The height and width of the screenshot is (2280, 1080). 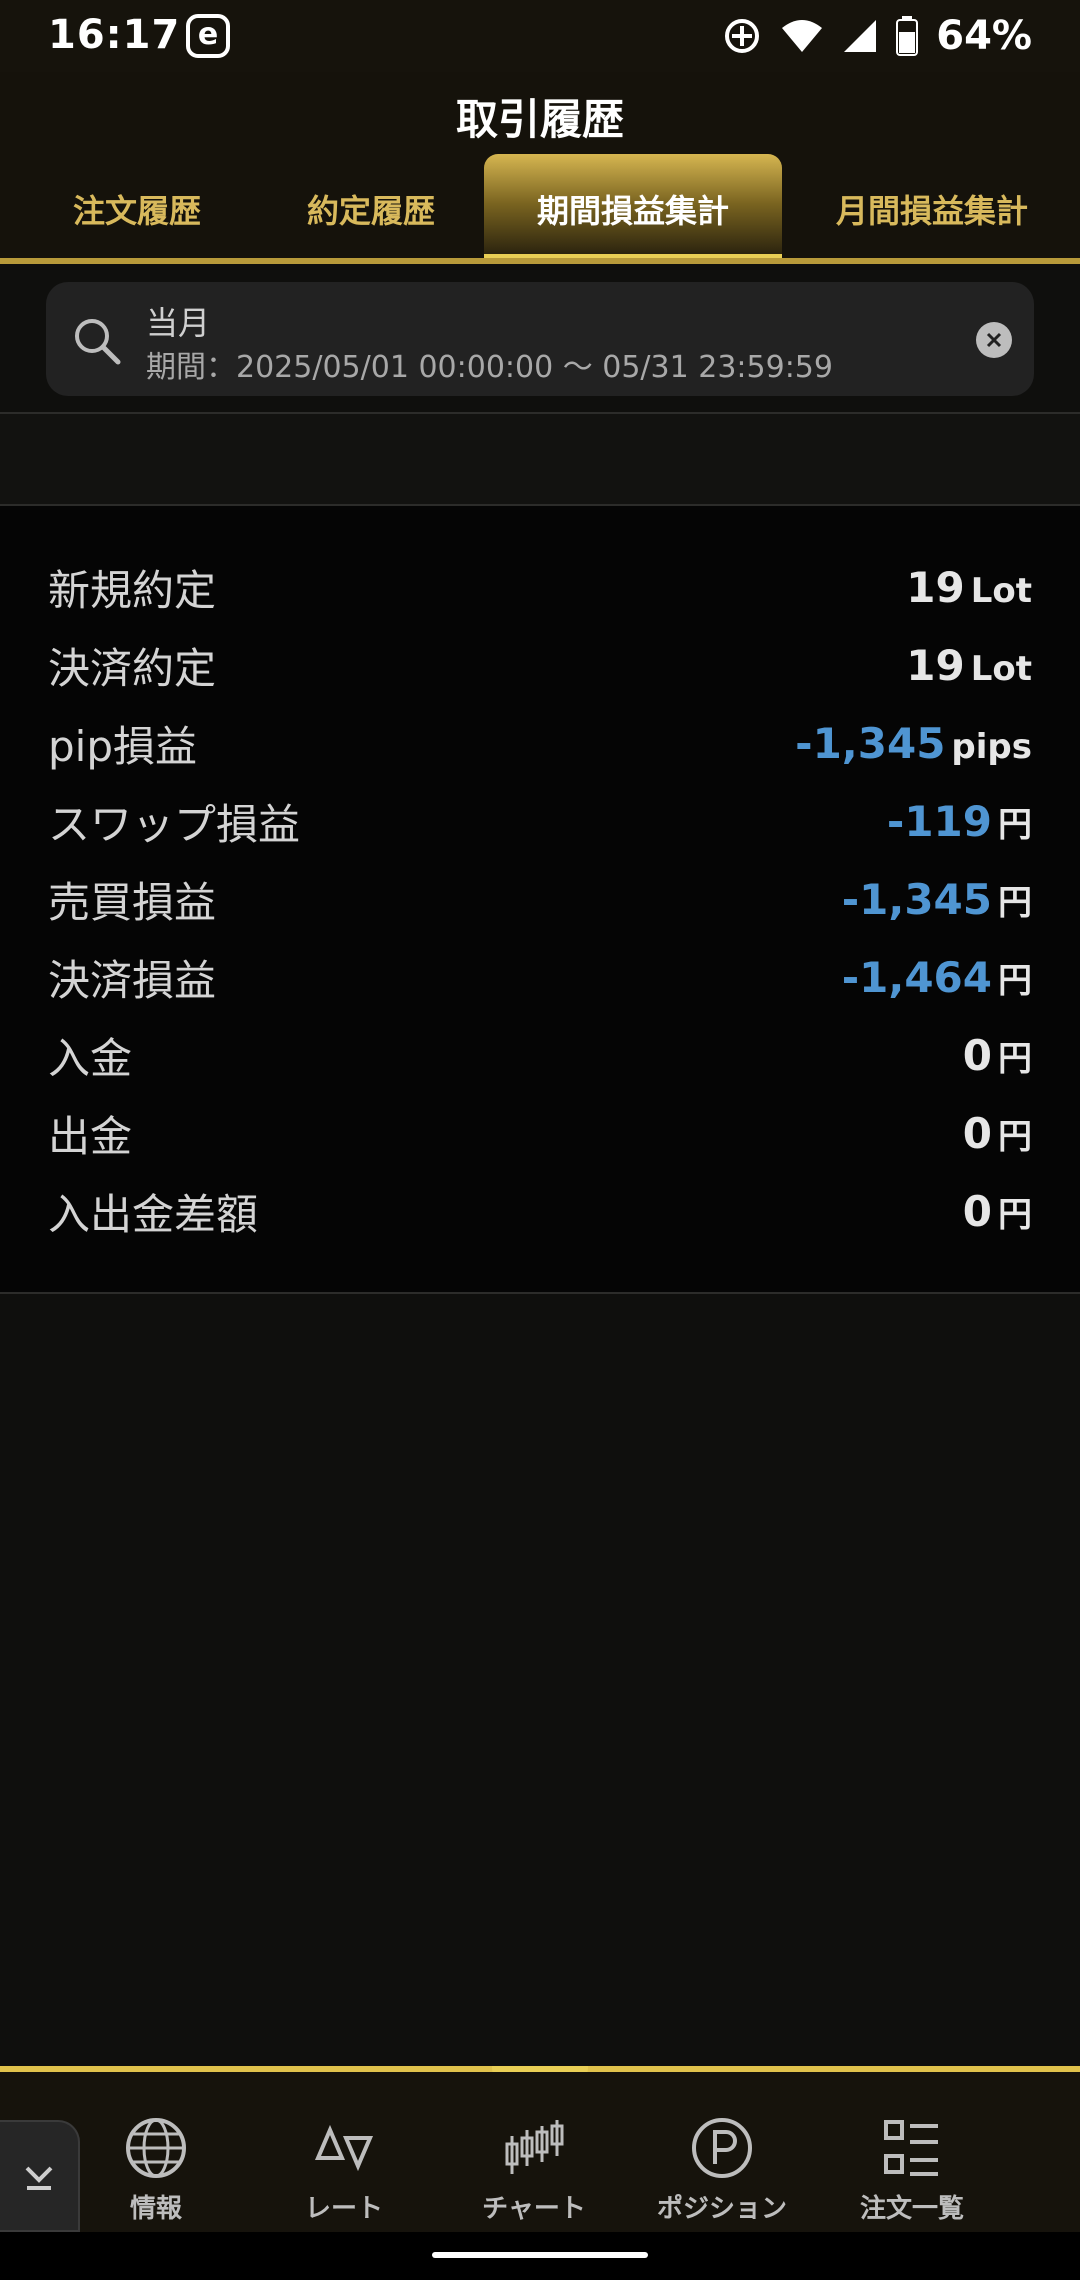 I want to click on tab-period-pl-summary: 期間損益集計, so click(x=633, y=209).